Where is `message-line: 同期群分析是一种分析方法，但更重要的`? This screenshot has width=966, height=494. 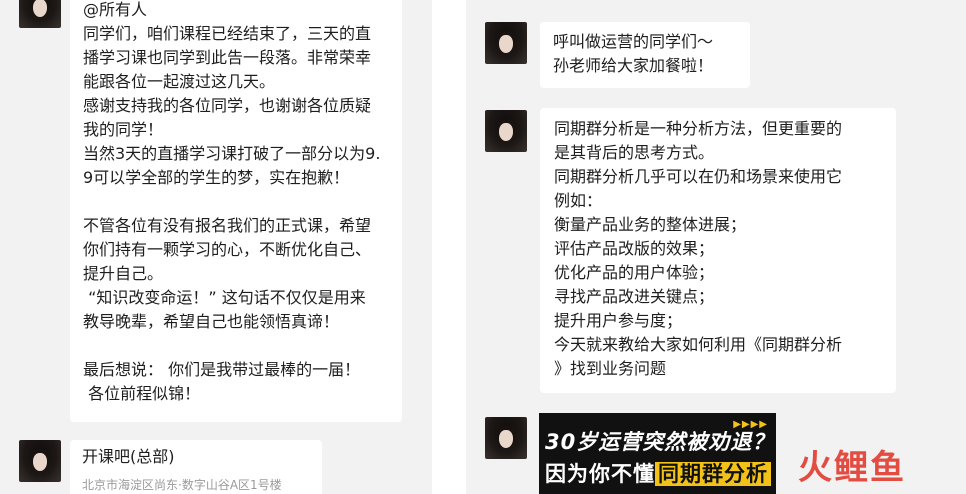 message-line: 同期群分析是一种分析方法，但更重要的 is located at coordinates (698, 128).